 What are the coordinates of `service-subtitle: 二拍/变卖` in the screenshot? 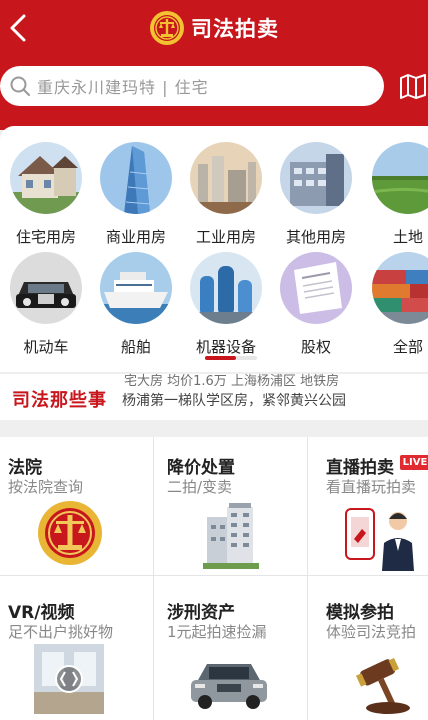 It's located at (200, 487).